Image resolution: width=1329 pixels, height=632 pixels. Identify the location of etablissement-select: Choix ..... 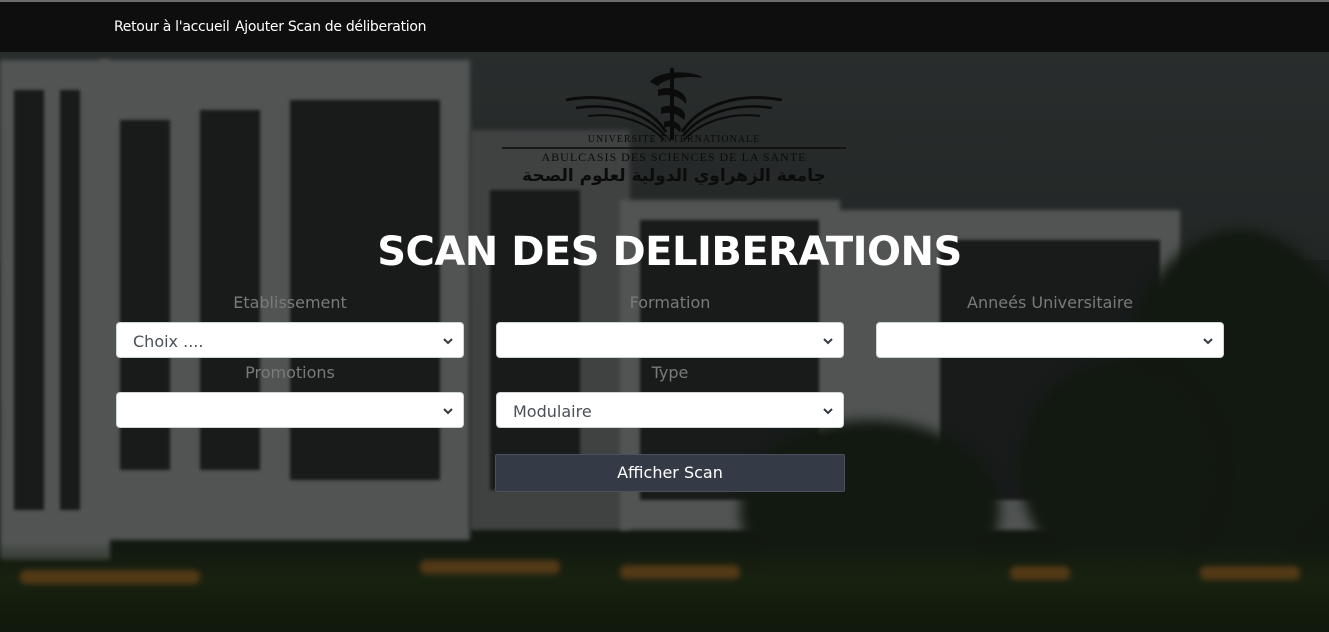
(290, 340).